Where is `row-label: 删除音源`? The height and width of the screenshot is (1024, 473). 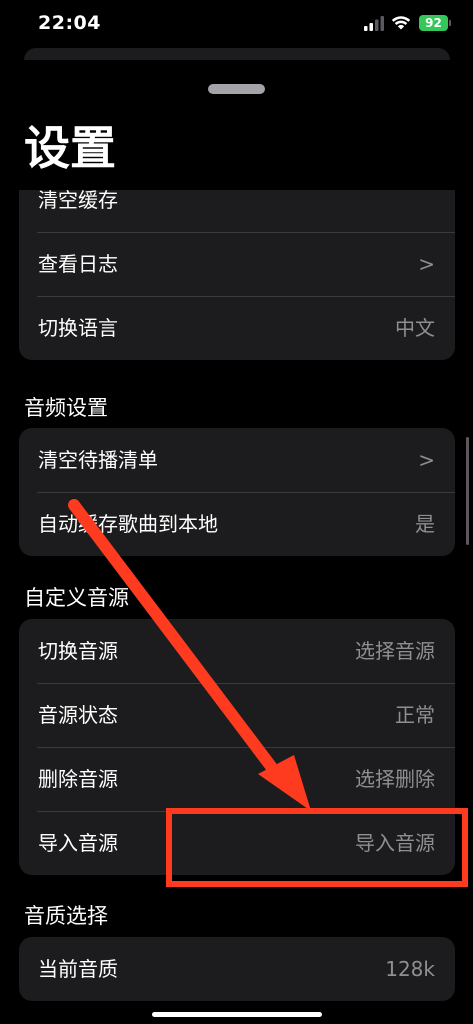 row-label: 删除音源 is located at coordinates (78, 779).